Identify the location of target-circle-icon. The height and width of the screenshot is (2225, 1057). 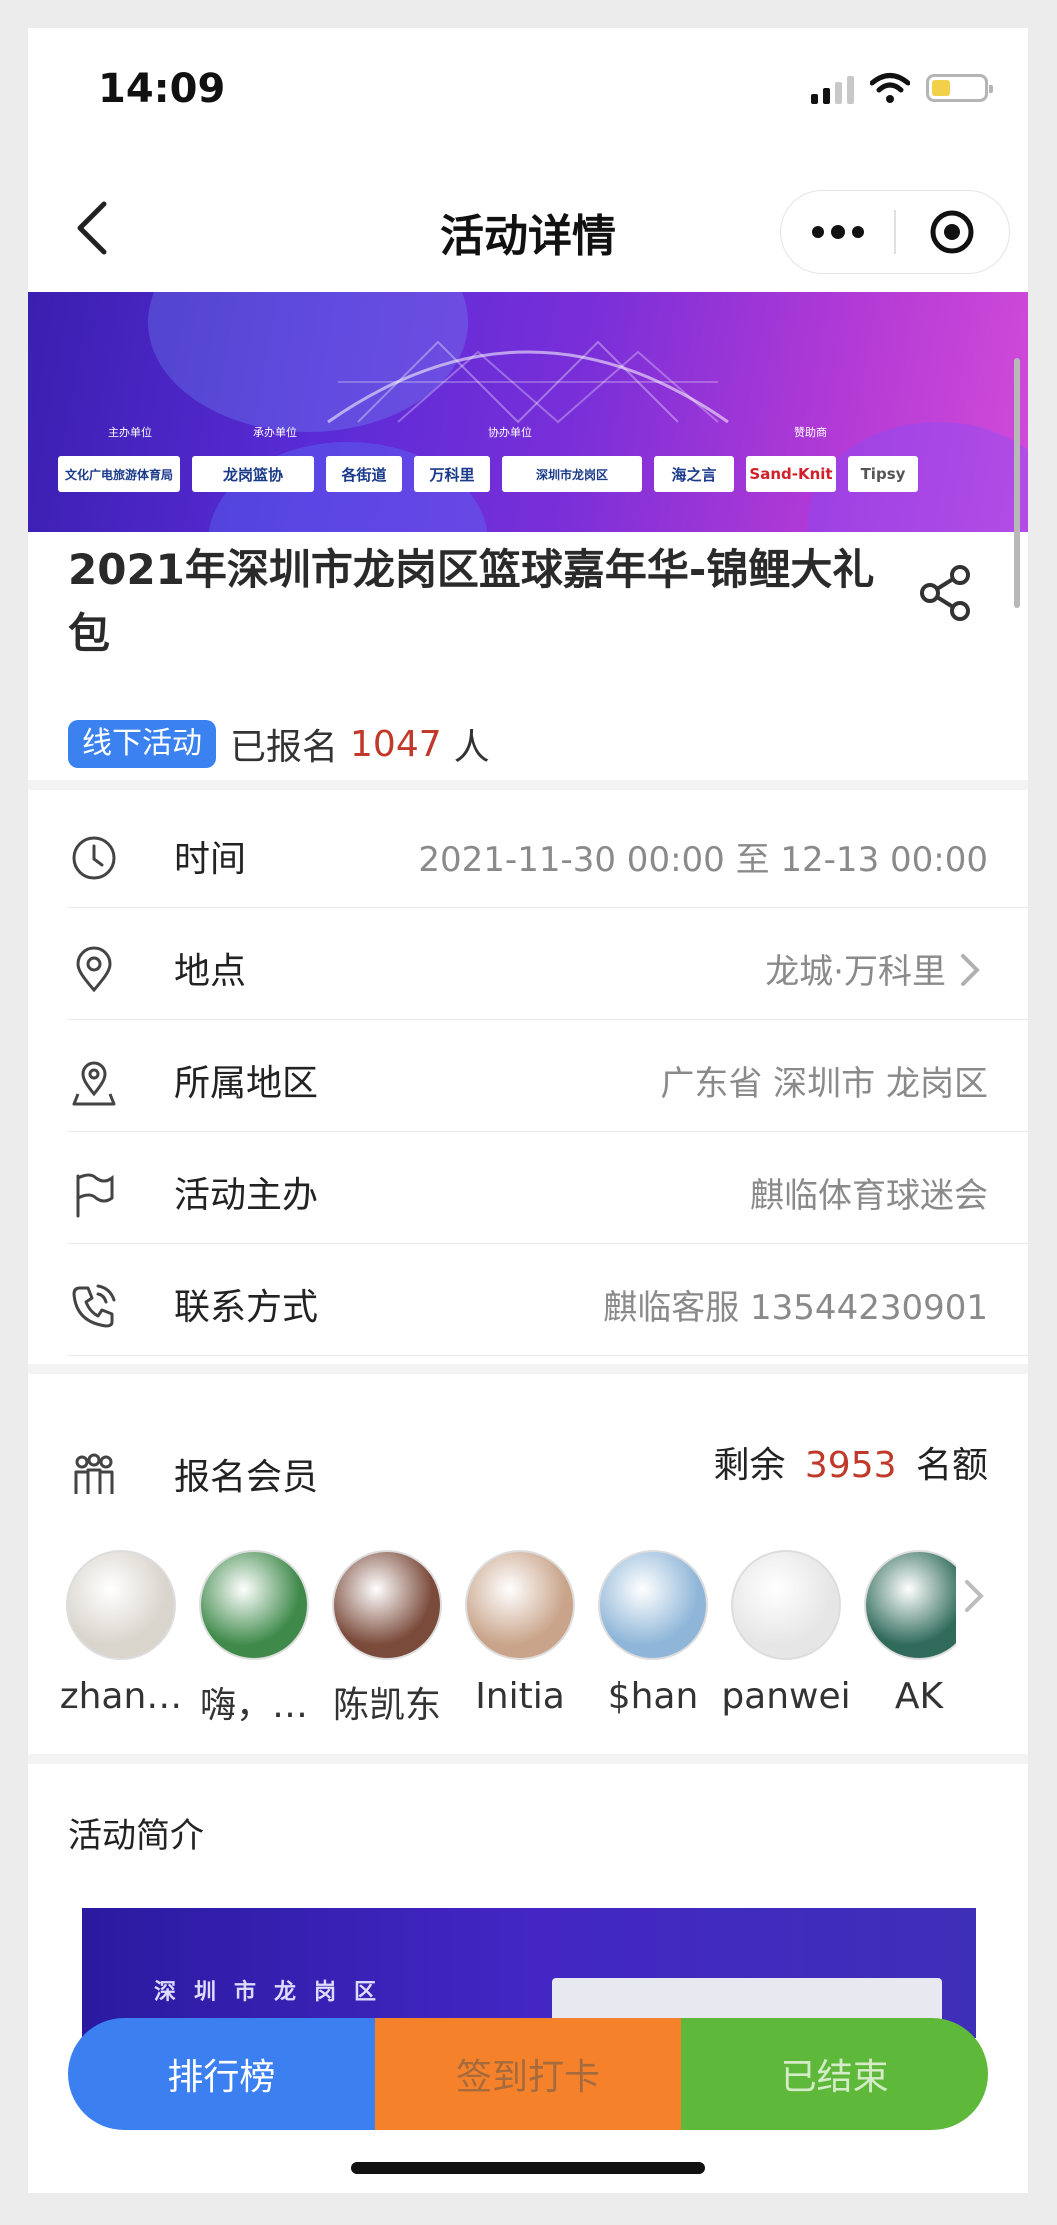
(952, 232).